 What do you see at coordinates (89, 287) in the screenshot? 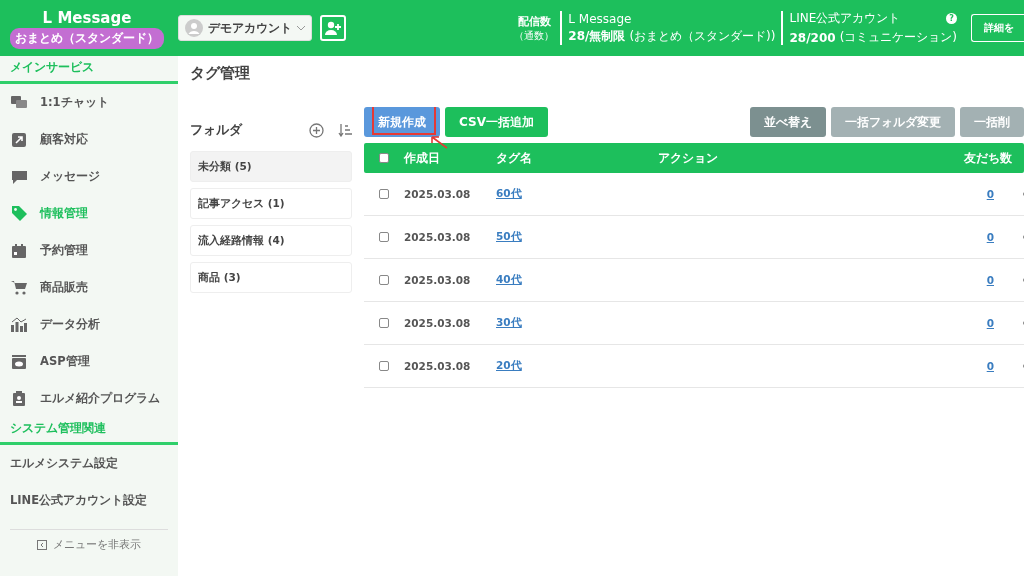
I see `sidebar-item: 商品販売` at bounding box center [89, 287].